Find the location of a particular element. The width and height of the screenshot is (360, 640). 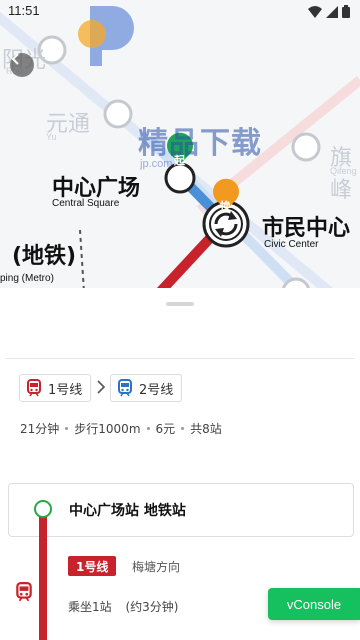

divider is located at coordinates (180, 358).